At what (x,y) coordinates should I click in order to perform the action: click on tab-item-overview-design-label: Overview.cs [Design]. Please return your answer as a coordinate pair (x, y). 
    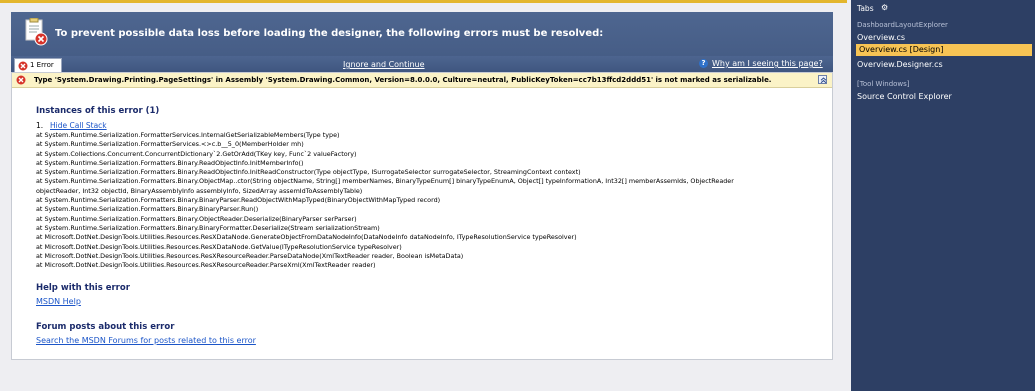
    Looking at the image, I should click on (901, 49).